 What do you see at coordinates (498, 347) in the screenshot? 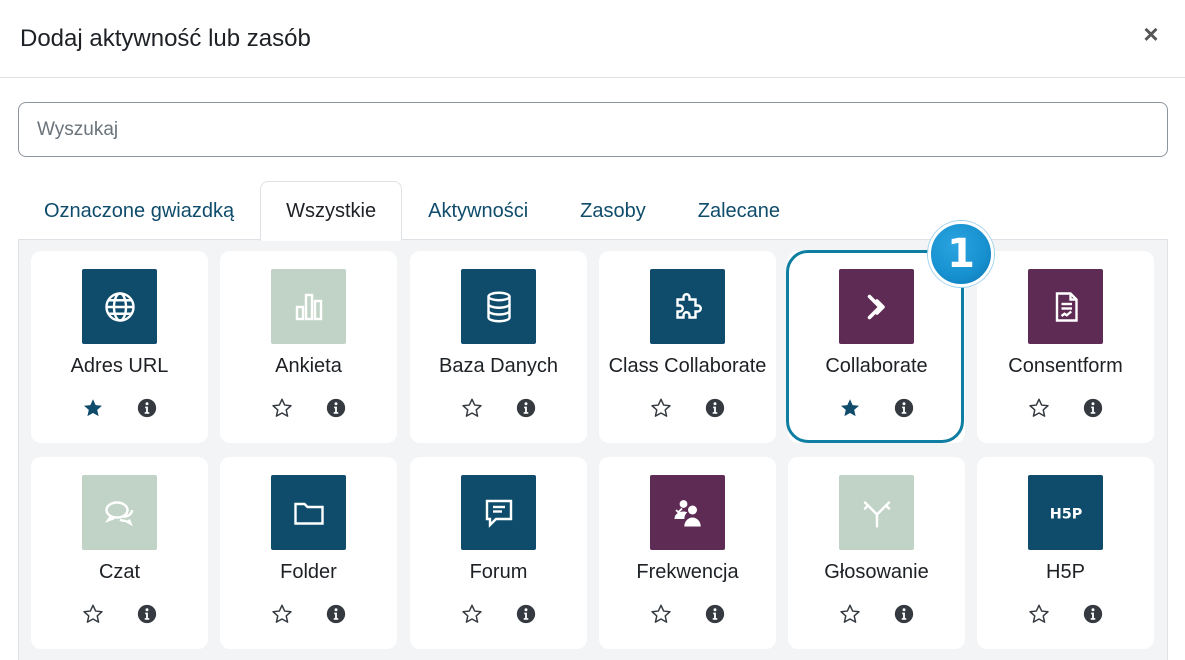
I see `activity-card: Baza Danych` at bounding box center [498, 347].